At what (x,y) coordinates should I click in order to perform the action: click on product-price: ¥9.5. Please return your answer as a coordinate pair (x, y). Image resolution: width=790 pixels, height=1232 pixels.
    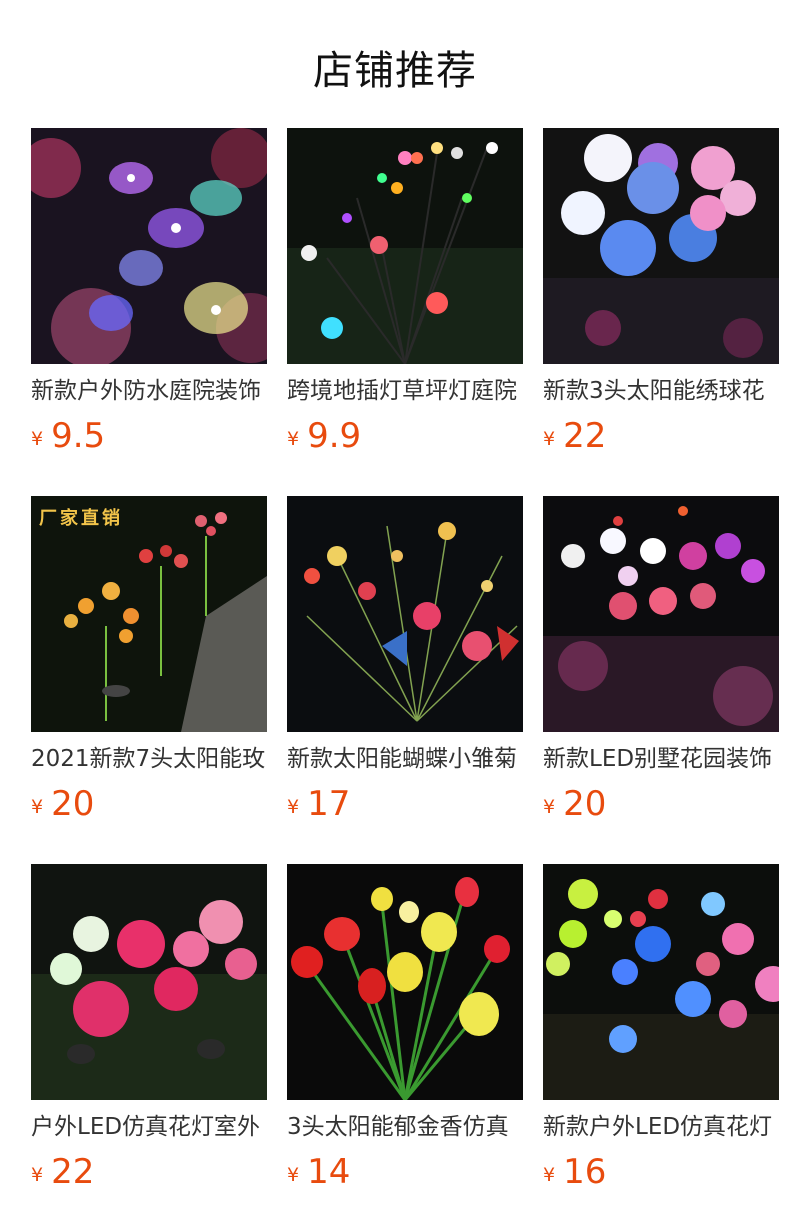
    Looking at the image, I should click on (68, 436).